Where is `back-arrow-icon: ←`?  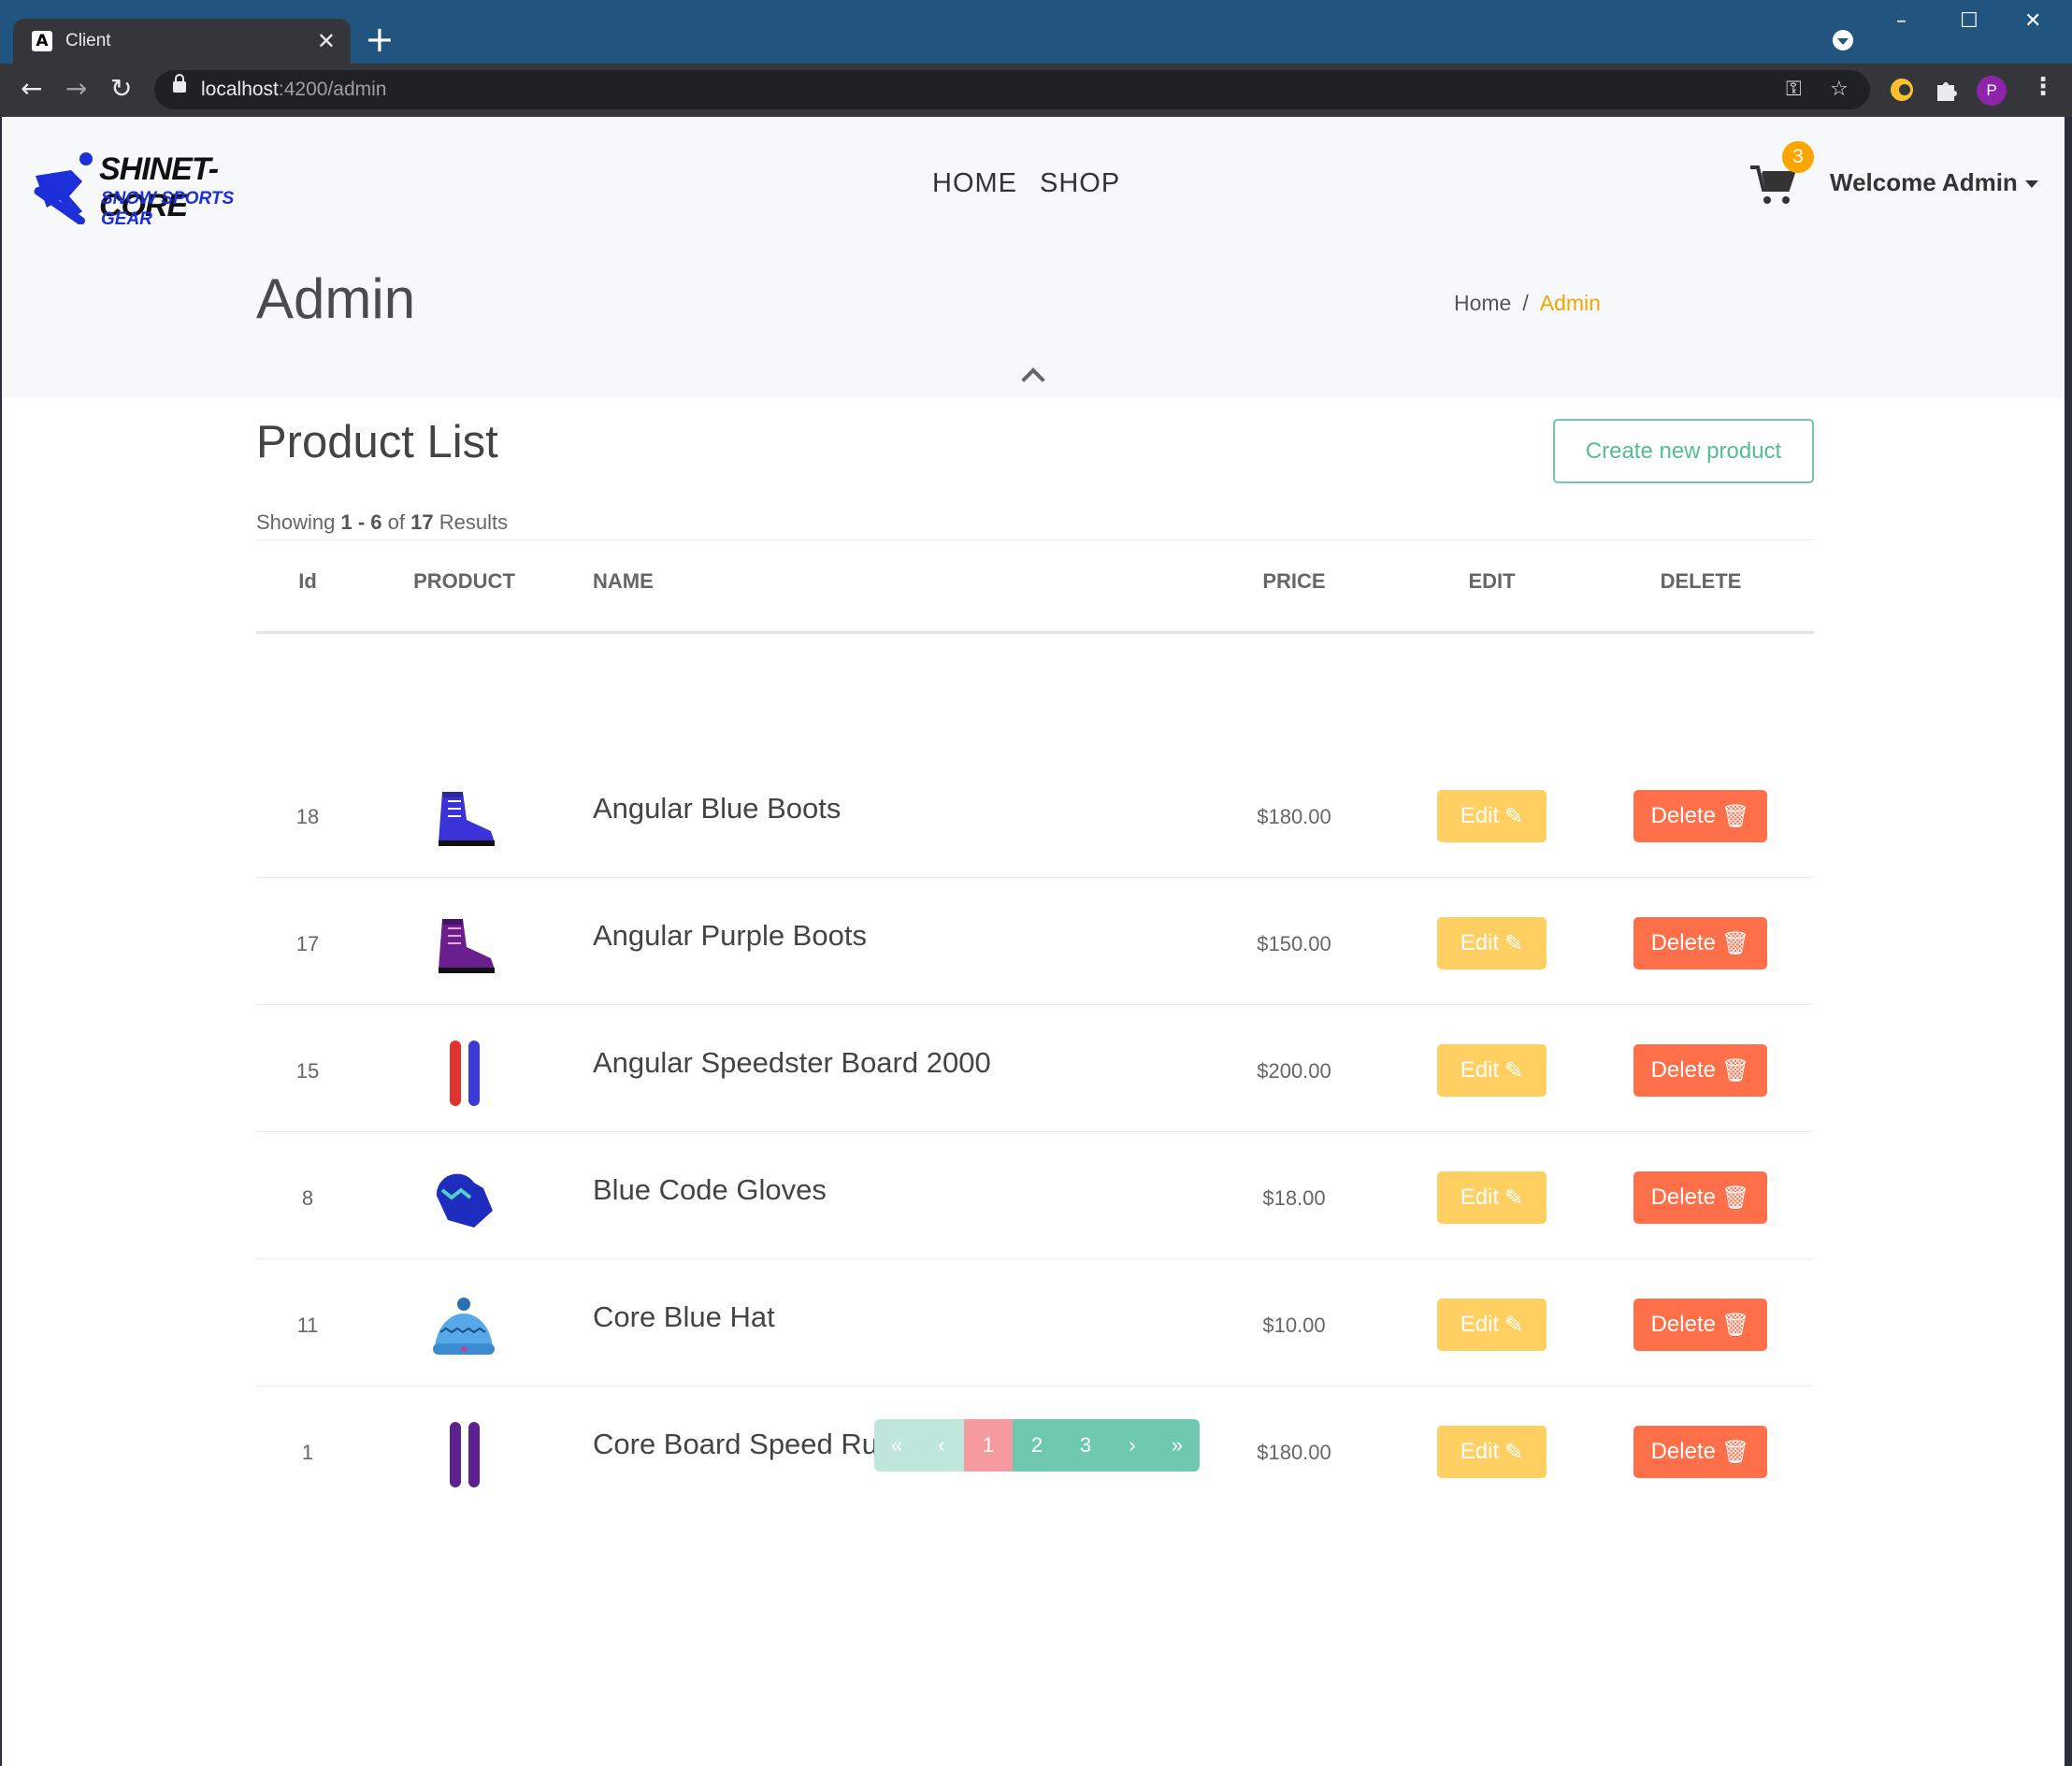 back-arrow-icon: ← is located at coordinates (32, 89).